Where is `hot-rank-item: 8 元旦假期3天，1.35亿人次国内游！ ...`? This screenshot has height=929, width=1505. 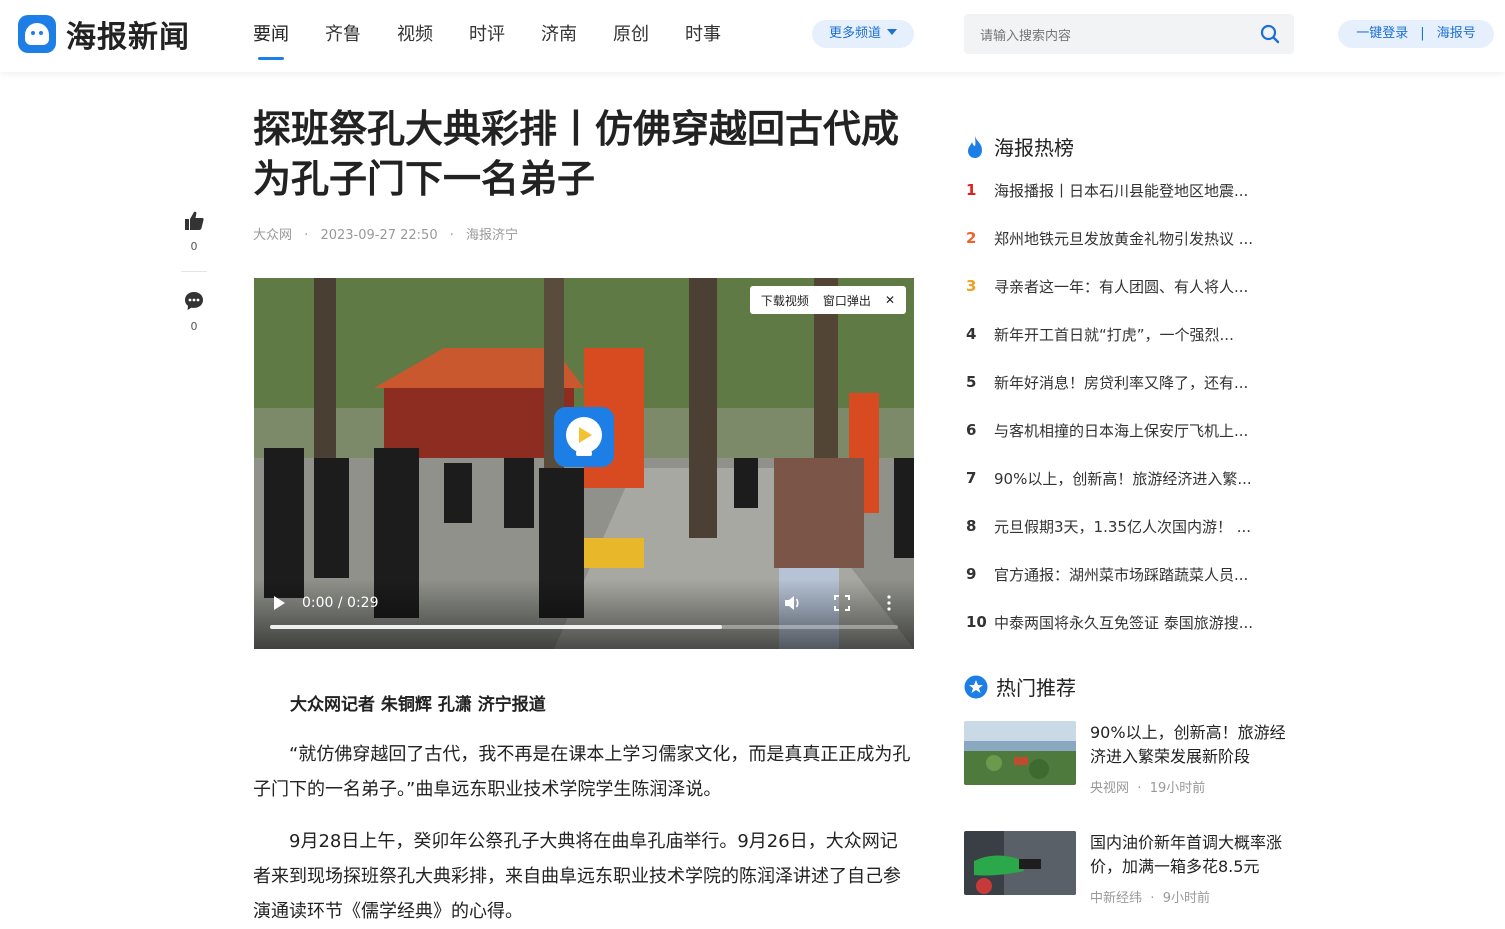 hot-rank-item: 8 元旦假期3天，1.35亿人次国内游！ ... is located at coordinates (1121, 526).